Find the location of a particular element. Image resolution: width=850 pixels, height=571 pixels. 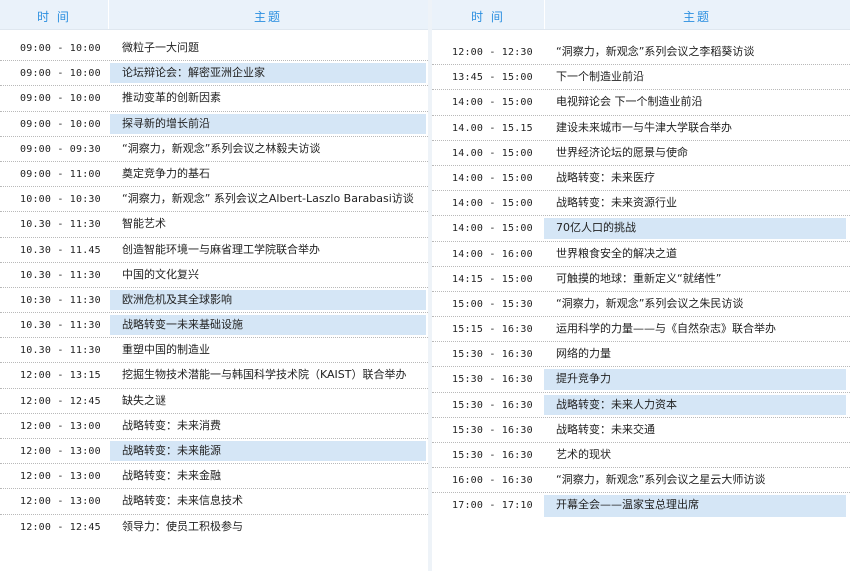

table-row: 14.00 - 15.15 建设未来城市一与牛津大学联合举办 is located at coordinates (641, 128).